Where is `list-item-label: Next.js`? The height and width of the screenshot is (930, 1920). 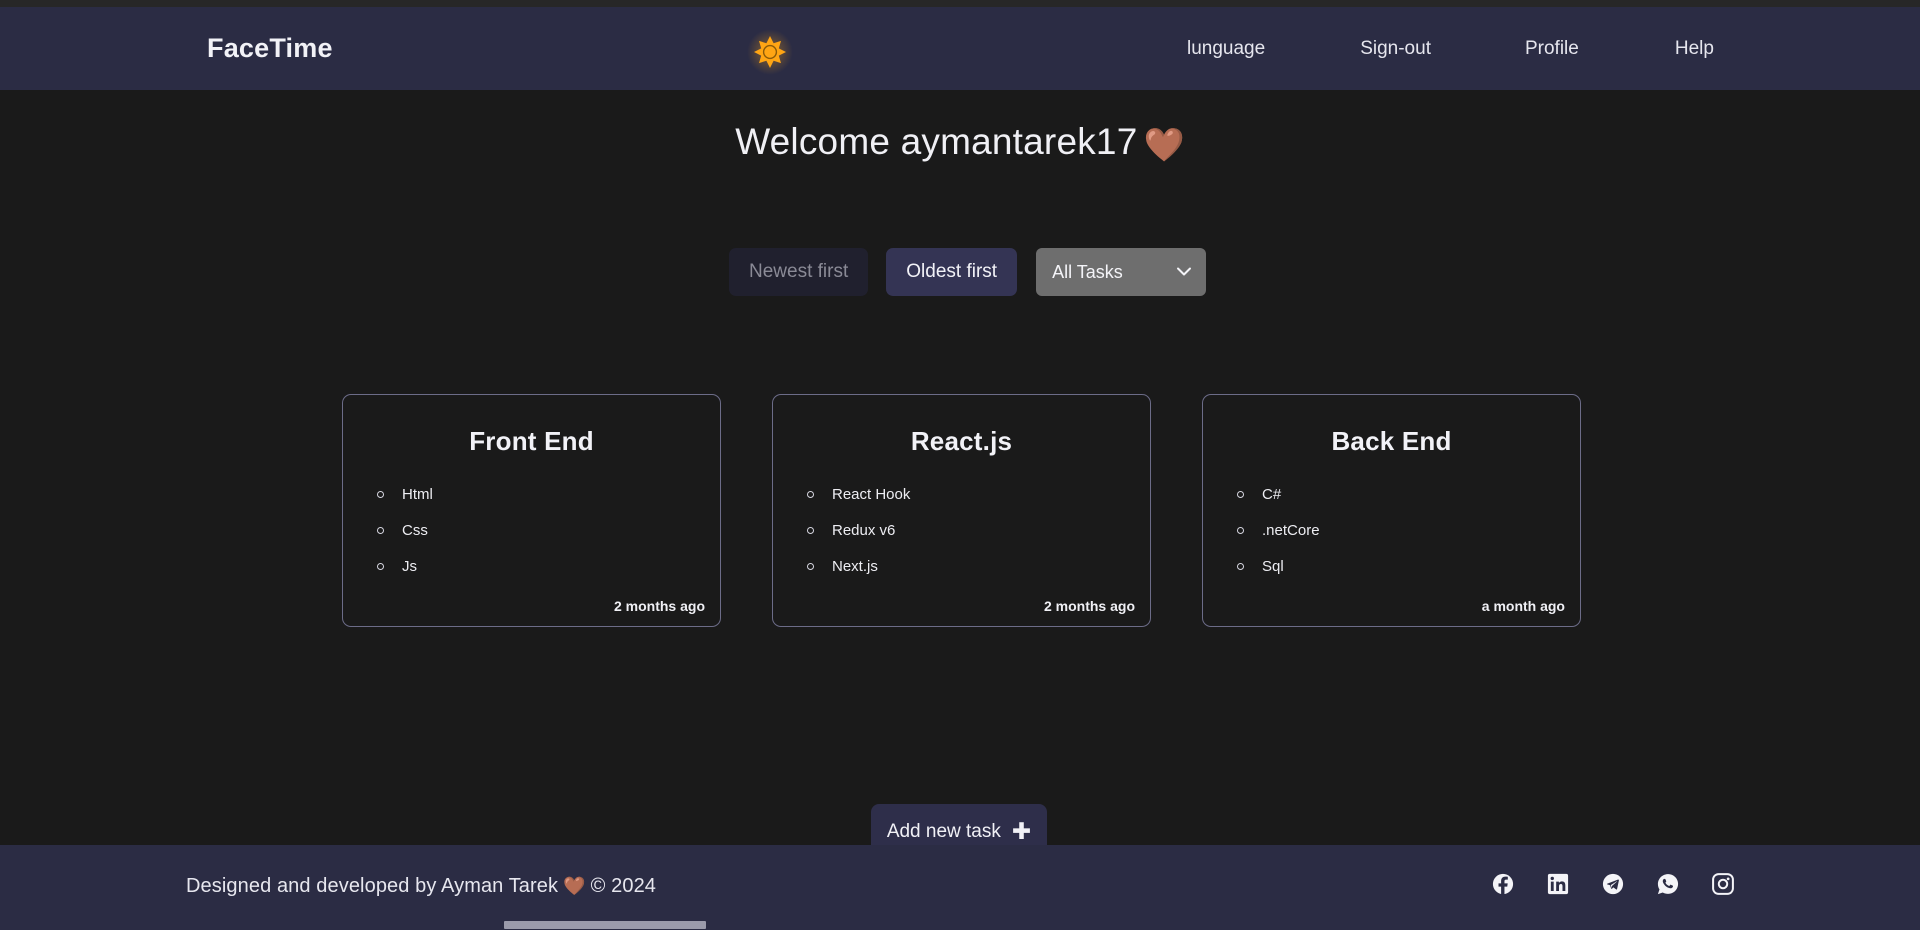
list-item-label: Next.js is located at coordinates (855, 566).